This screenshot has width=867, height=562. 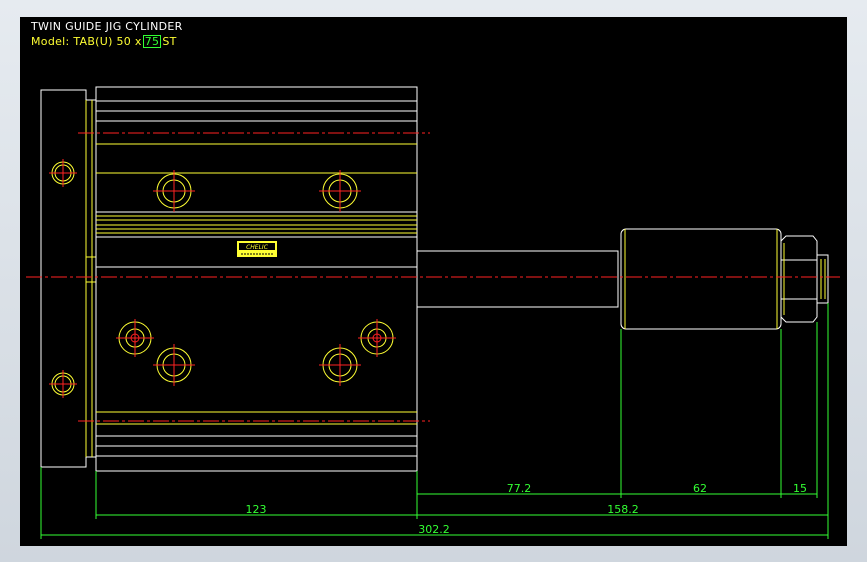 I want to click on nut-thread, so click(x=804, y=279).